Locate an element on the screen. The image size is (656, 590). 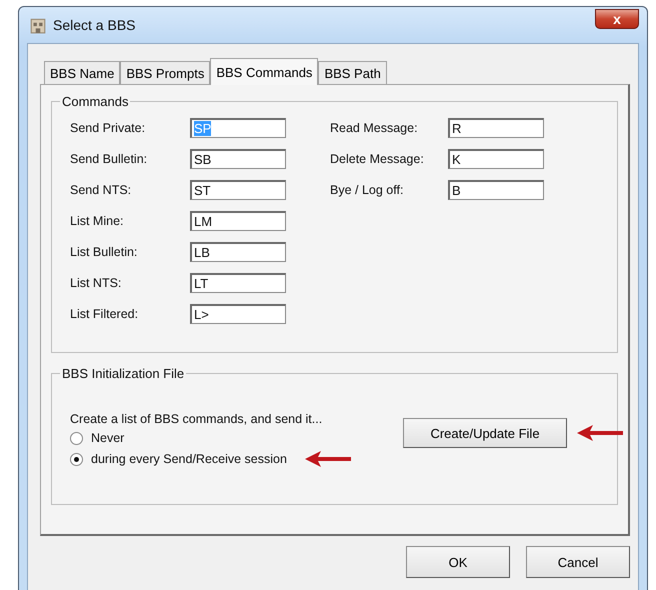
field-label: Bye / Log off: is located at coordinates (367, 190).